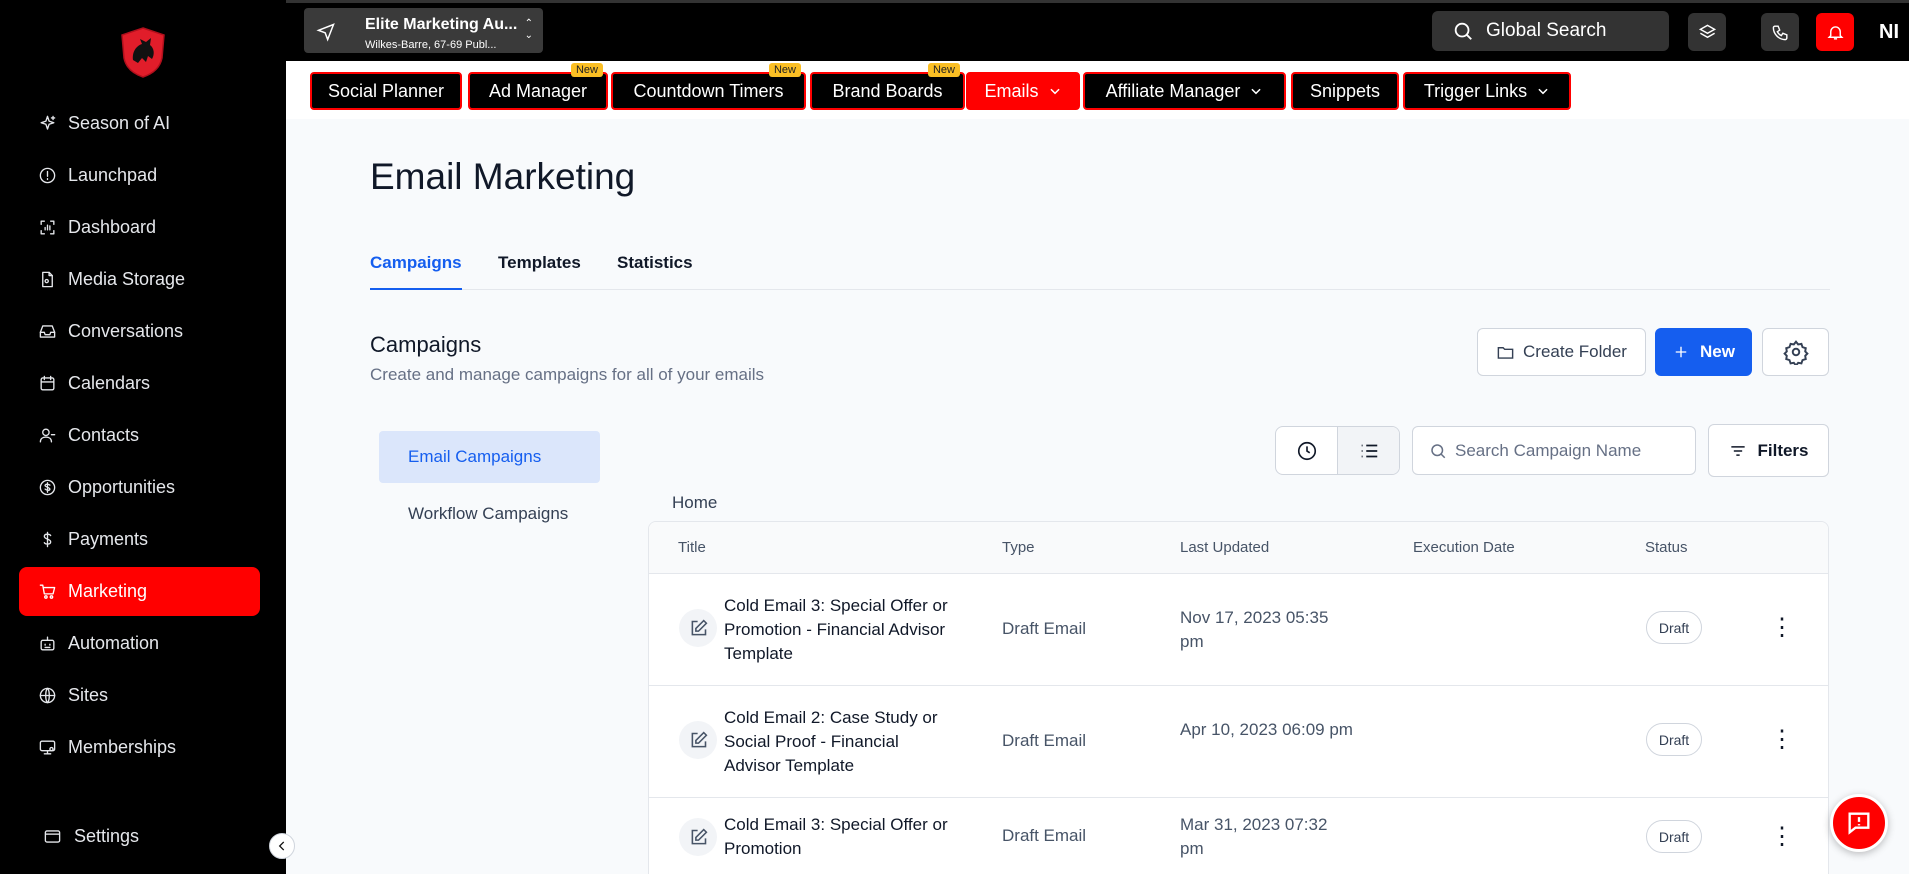 The image size is (1909, 874). I want to click on tool-tab-label: Social Planner, so click(386, 90).